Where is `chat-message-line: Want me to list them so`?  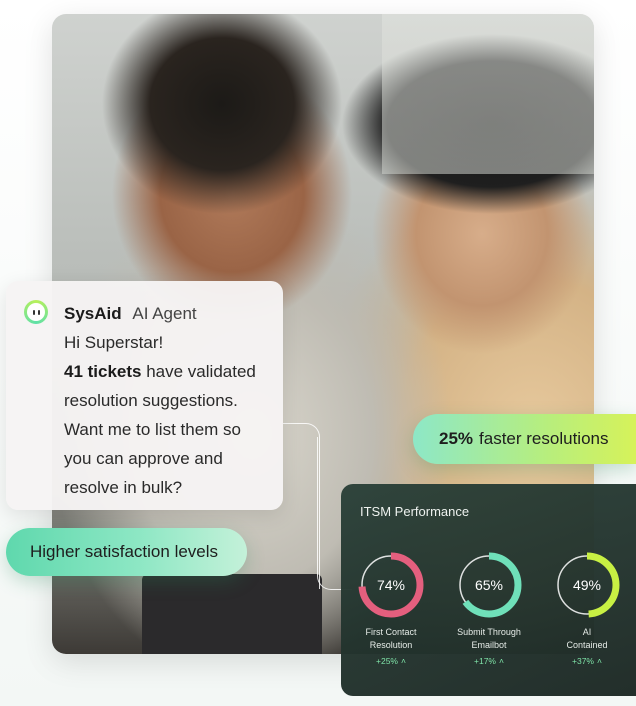
chat-message-line: Want me to list them so is located at coordinates (152, 429).